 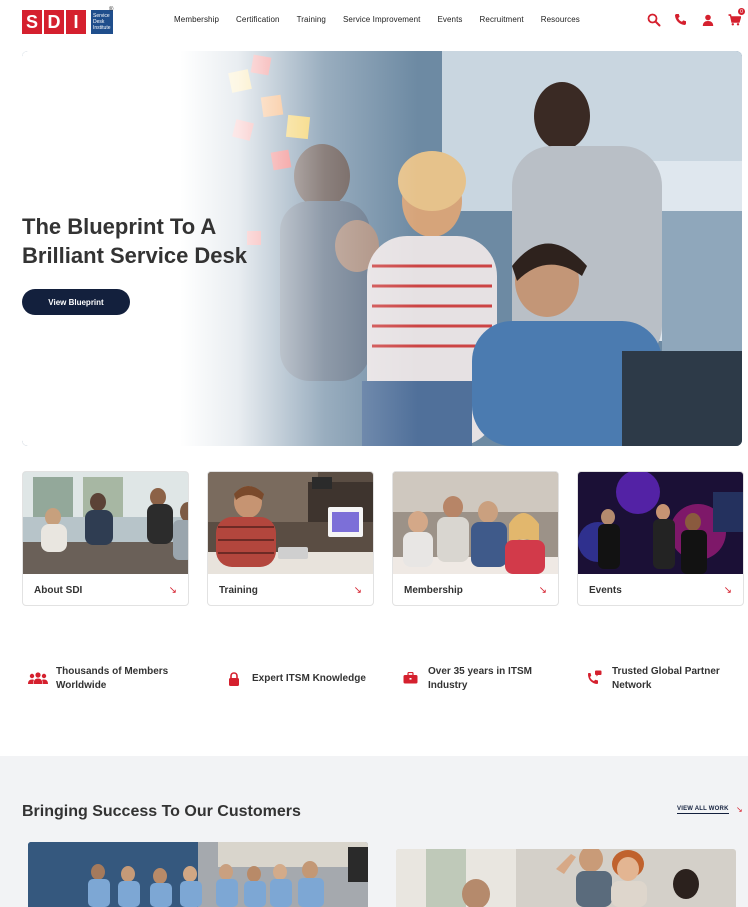 I want to click on cart-count-badge: 0, so click(x=741, y=11).